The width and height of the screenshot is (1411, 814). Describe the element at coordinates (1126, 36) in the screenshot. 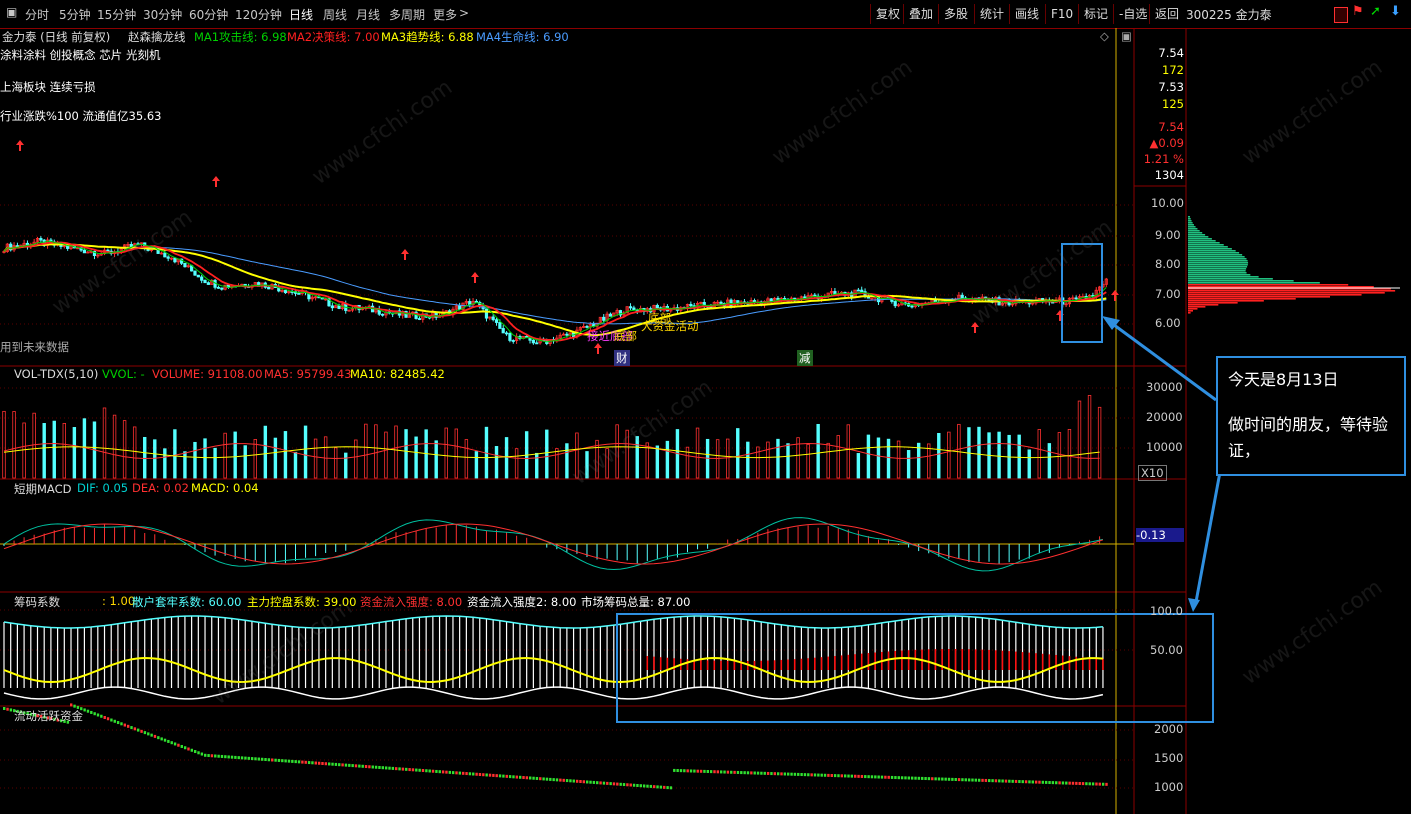

I see `panel-toggle-icon: ▣` at that location.